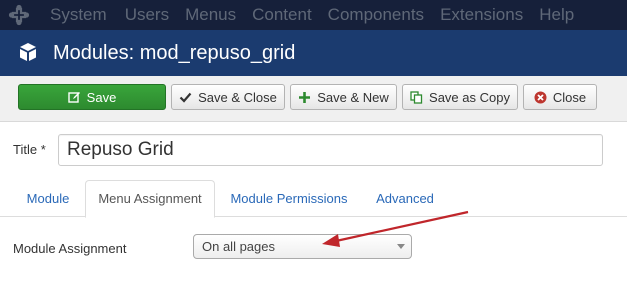  Describe the element at coordinates (150, 199) in the screenshot. I see `tab-menu-assignment: Menu Assignment` at that location.